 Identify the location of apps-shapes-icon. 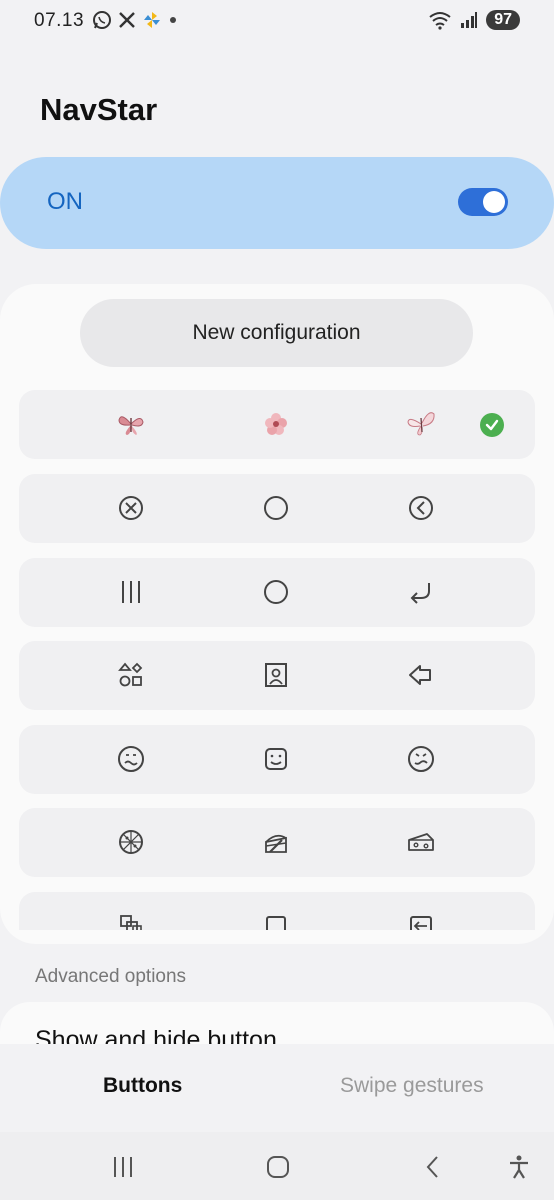
(131, 675).